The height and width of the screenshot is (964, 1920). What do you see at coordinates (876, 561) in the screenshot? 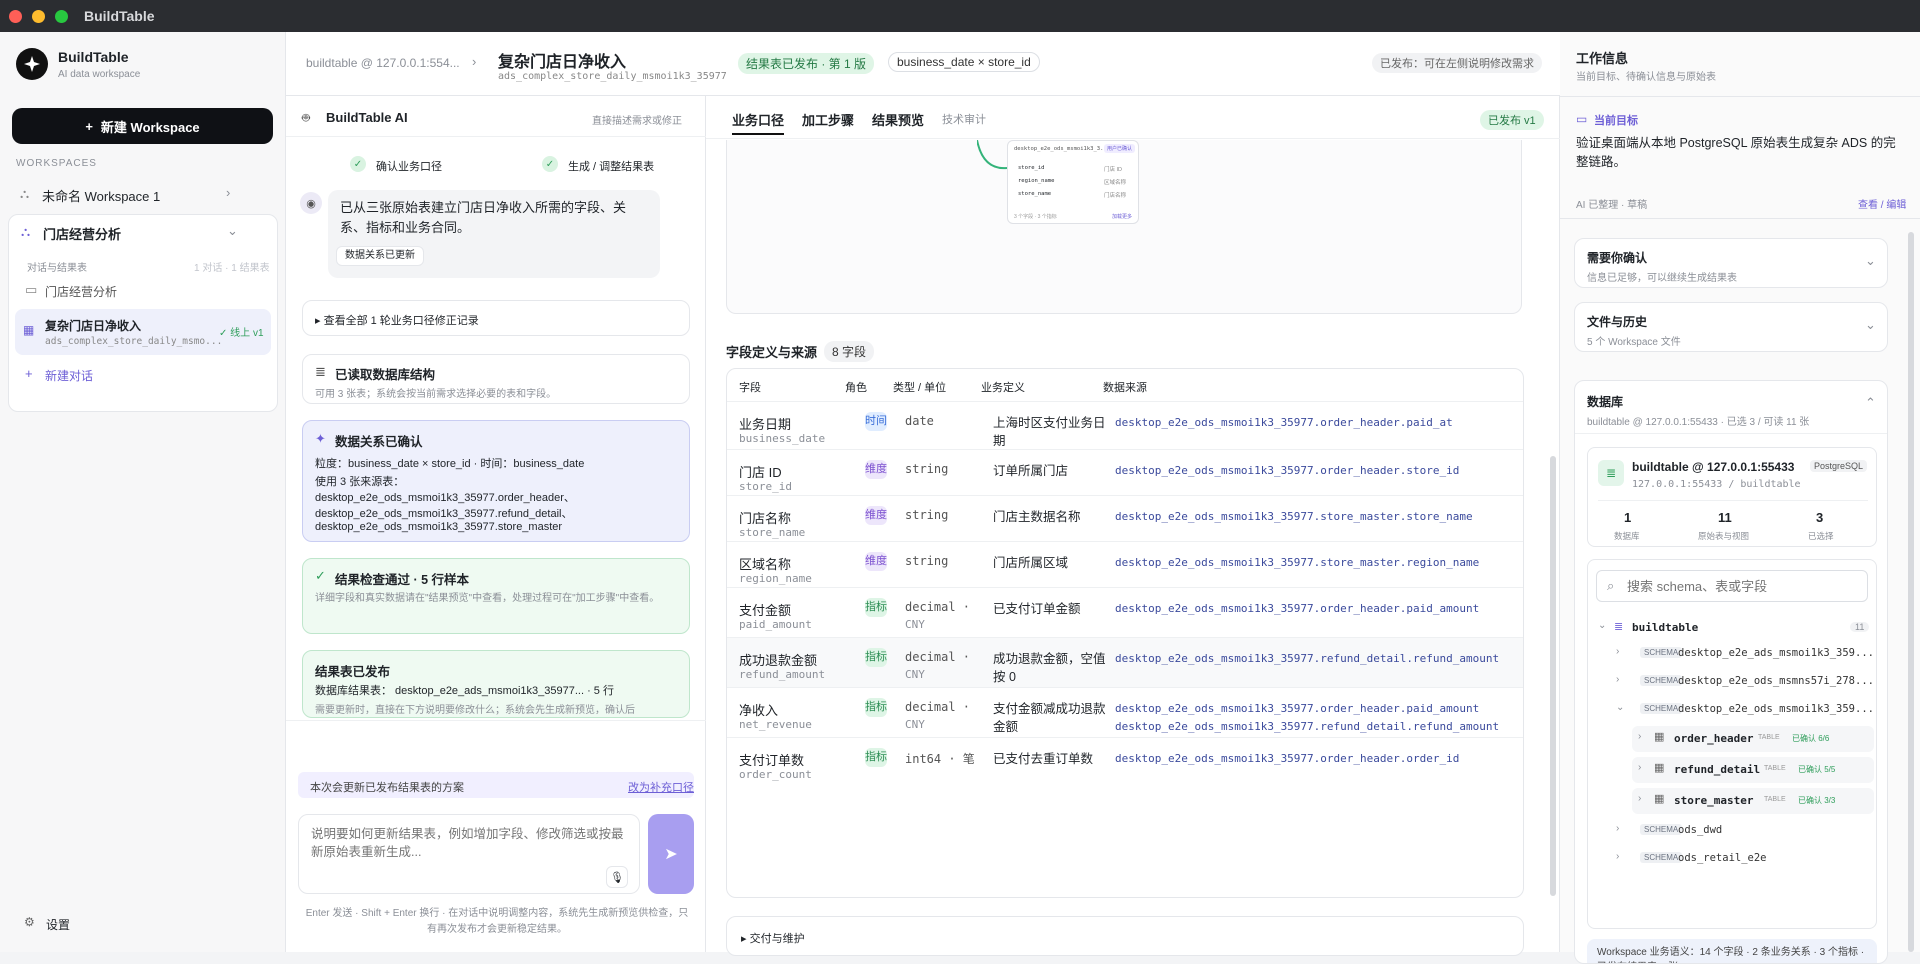
I see `role-badge: 维度` at bounding box center [876, 561].